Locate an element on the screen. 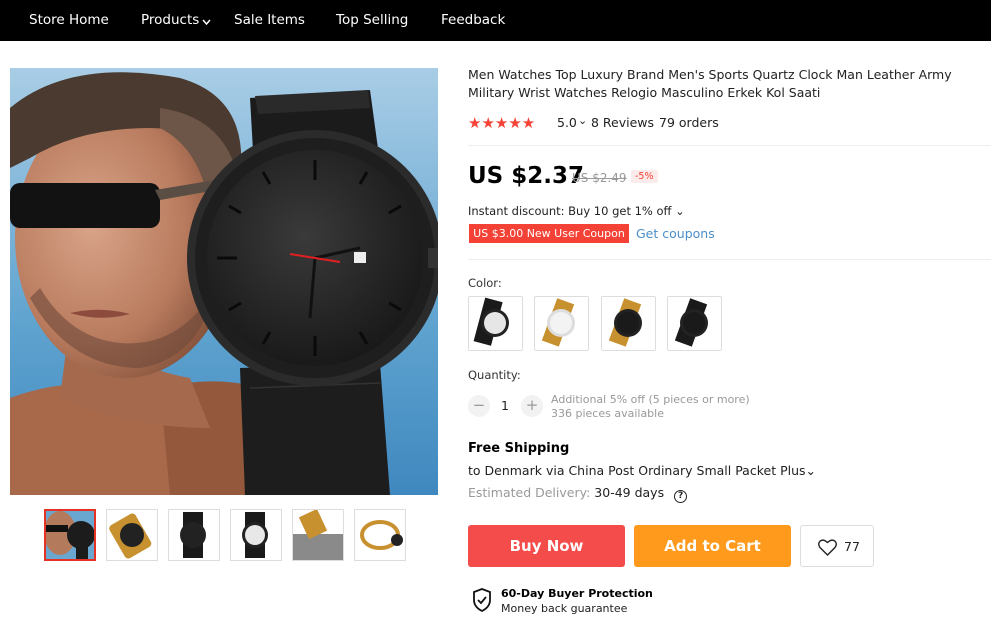  pieces-available: 336 pieces available is located at coordinates (607, 413).